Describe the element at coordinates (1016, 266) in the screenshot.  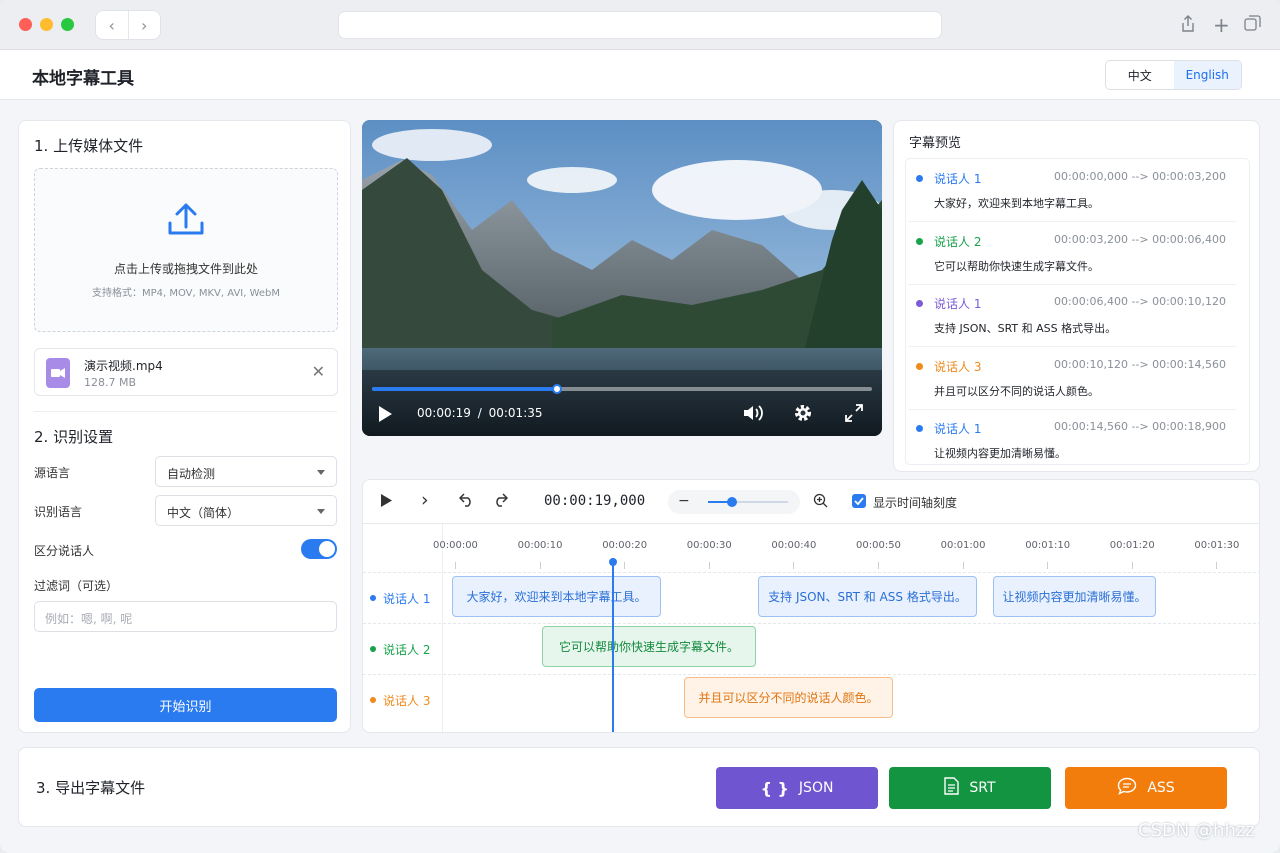
I see `subtitle-text: 它可以帮助你快速生成字幕文件。` at that location.